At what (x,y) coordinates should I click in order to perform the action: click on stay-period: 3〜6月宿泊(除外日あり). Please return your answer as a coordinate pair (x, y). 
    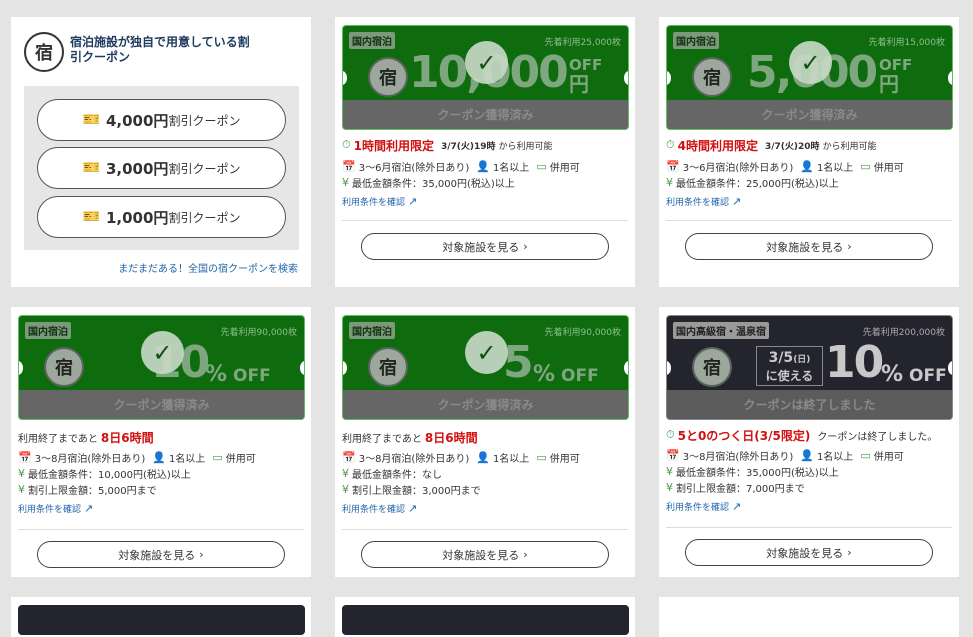
    Looking at the image, I should click on (414, 168).